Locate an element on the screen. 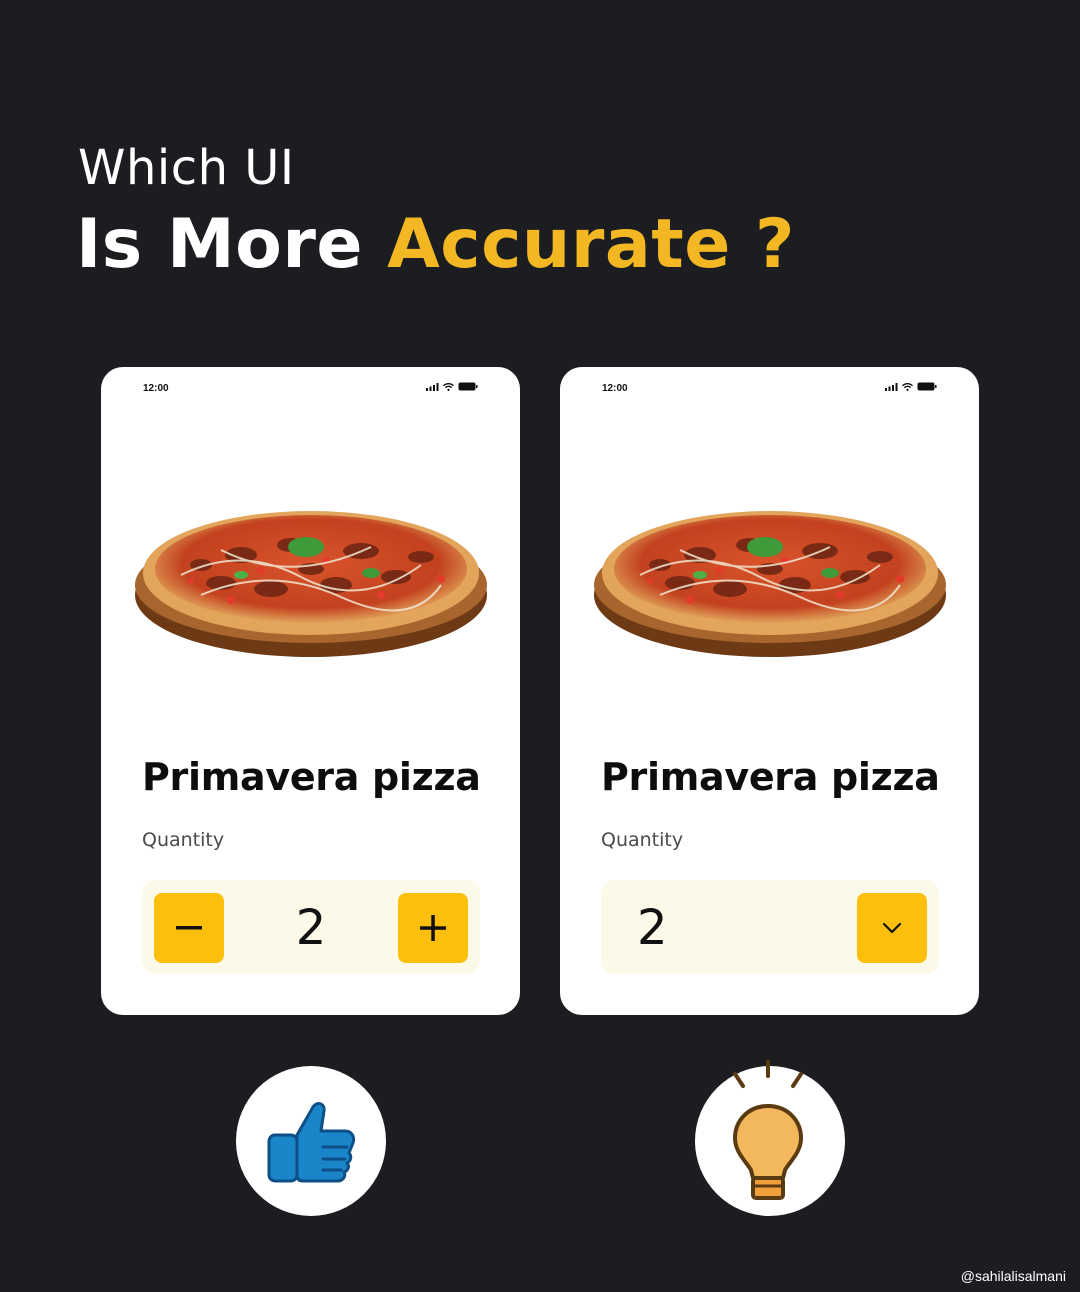  headline-line-1: Which UI is located at coordinates (186, 168).